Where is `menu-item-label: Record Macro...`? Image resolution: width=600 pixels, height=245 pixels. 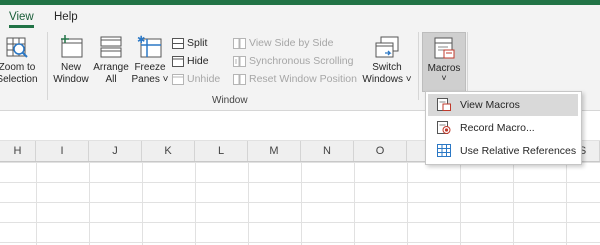
menu-item-label: Record Macro... is located at coordinates (497, 128).